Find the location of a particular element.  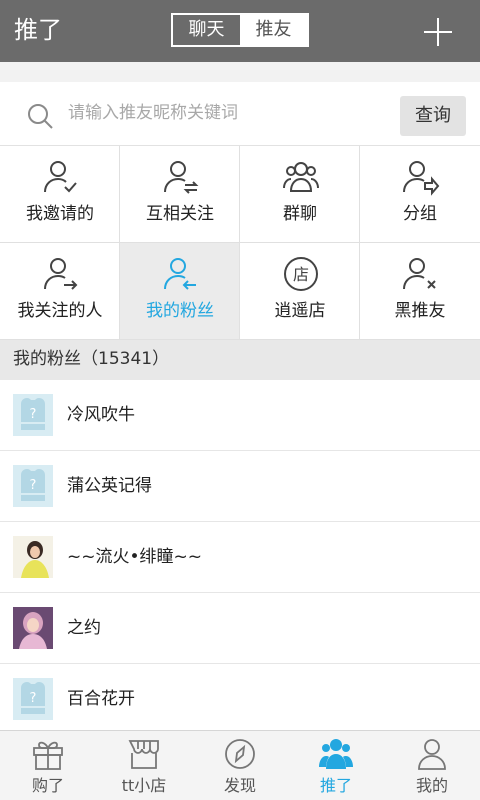

people-icon is located at coordinates (336, 754).